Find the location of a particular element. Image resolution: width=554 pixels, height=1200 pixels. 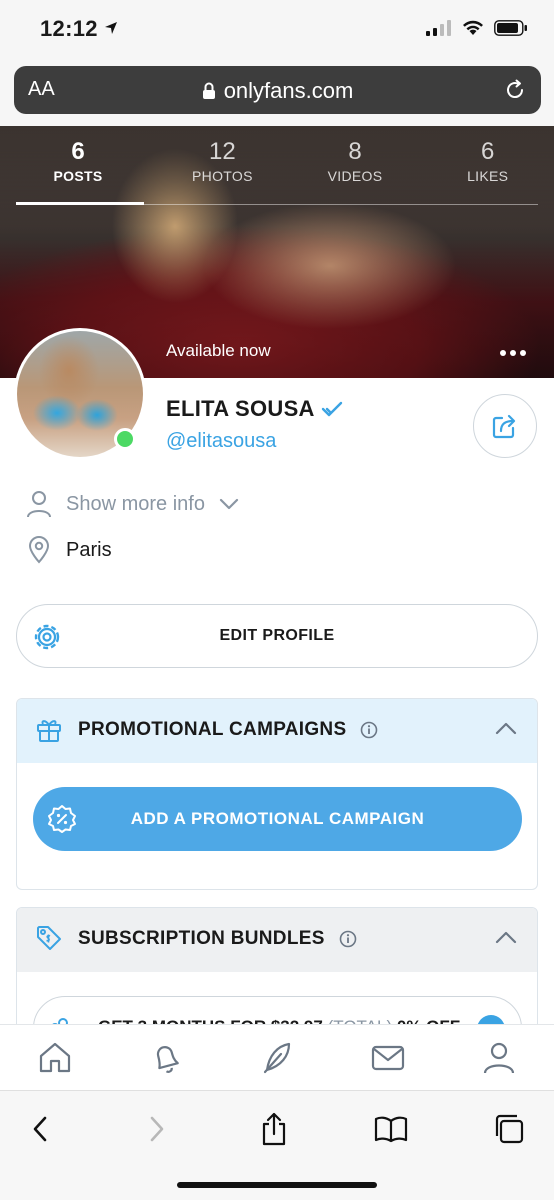

status-icons is located at coordinates (477, 28).